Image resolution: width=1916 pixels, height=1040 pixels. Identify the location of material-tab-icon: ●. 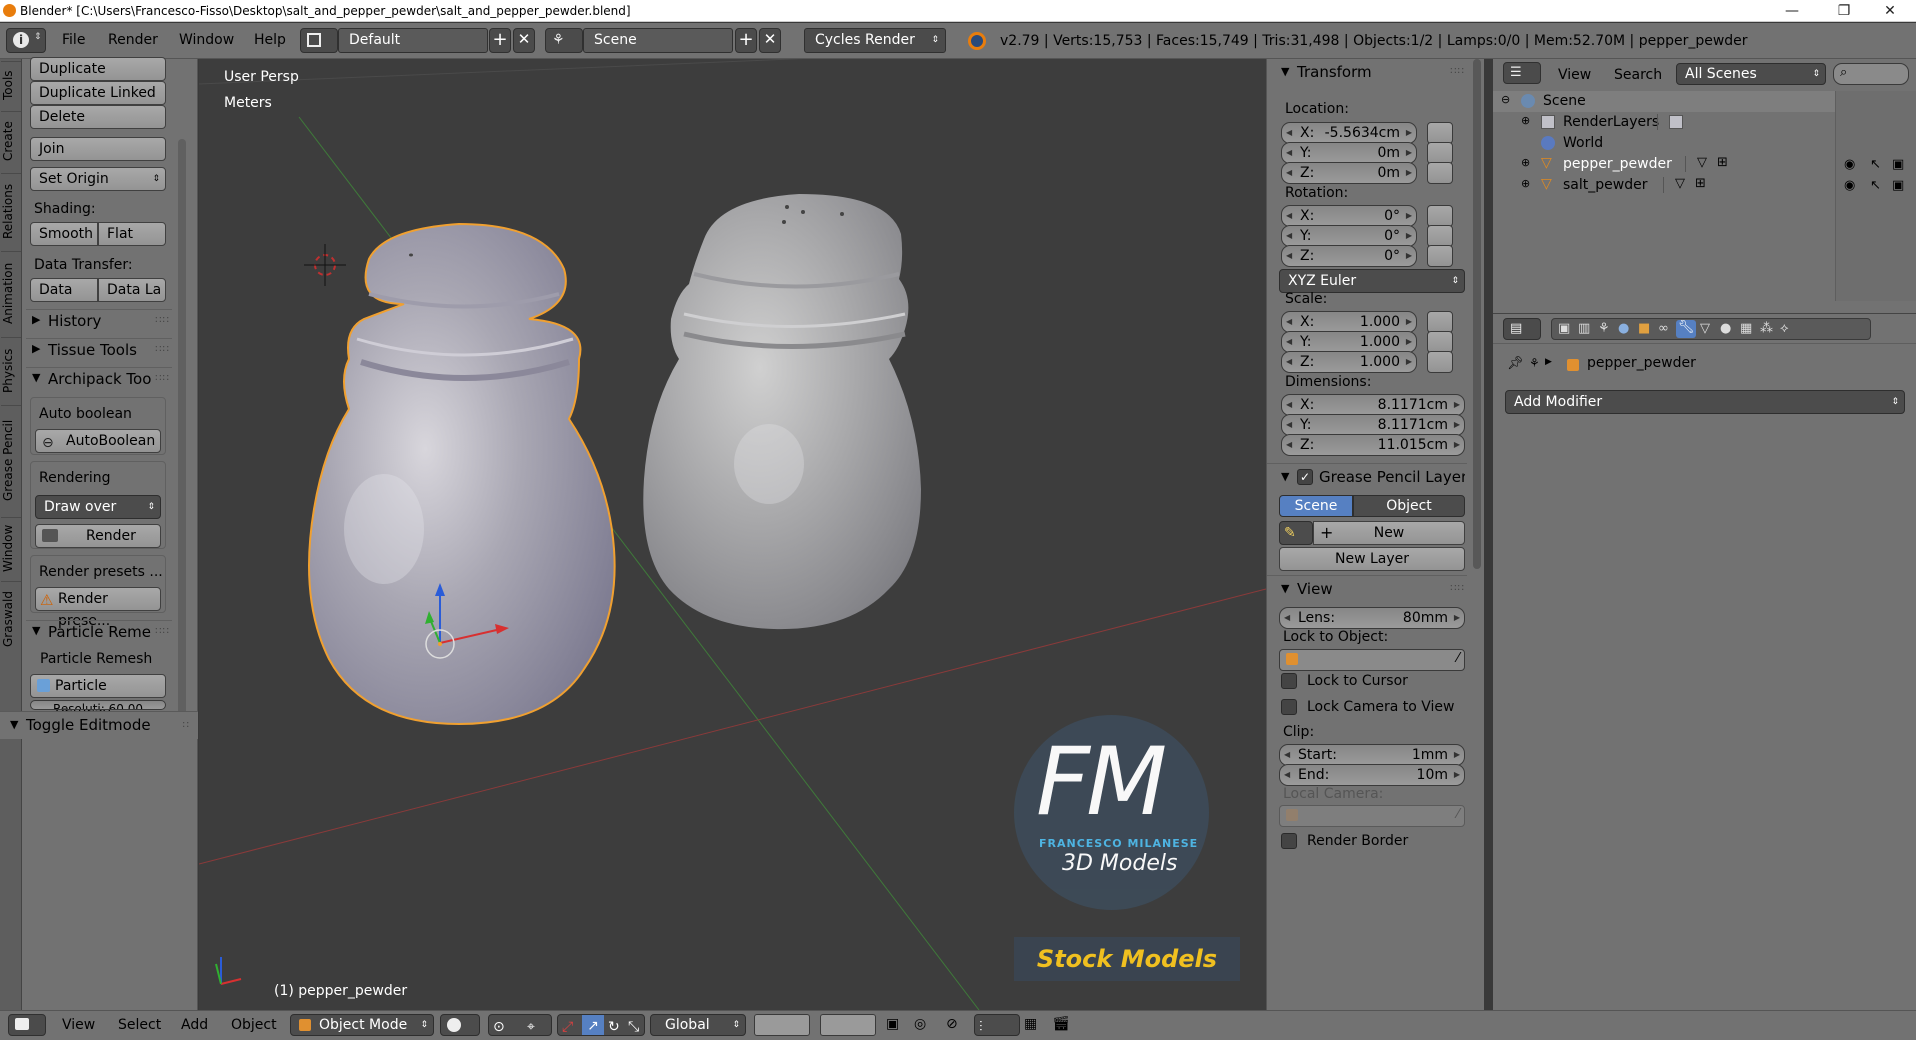
(1725, 328).